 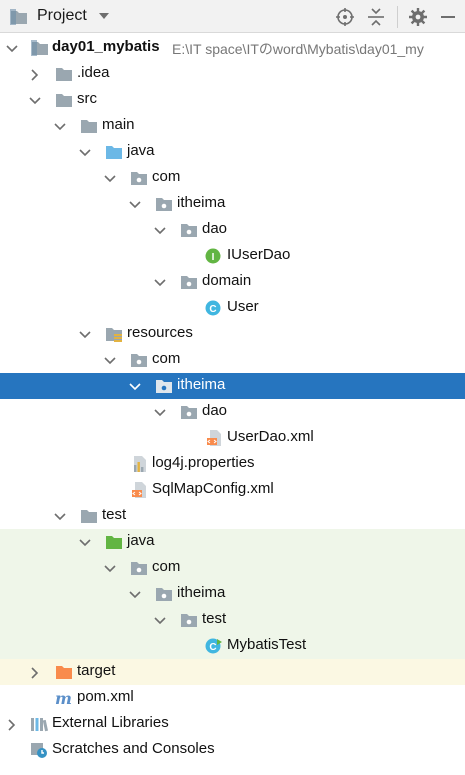 I want to click on tree-item-label: src, so click(x=87, y=98).